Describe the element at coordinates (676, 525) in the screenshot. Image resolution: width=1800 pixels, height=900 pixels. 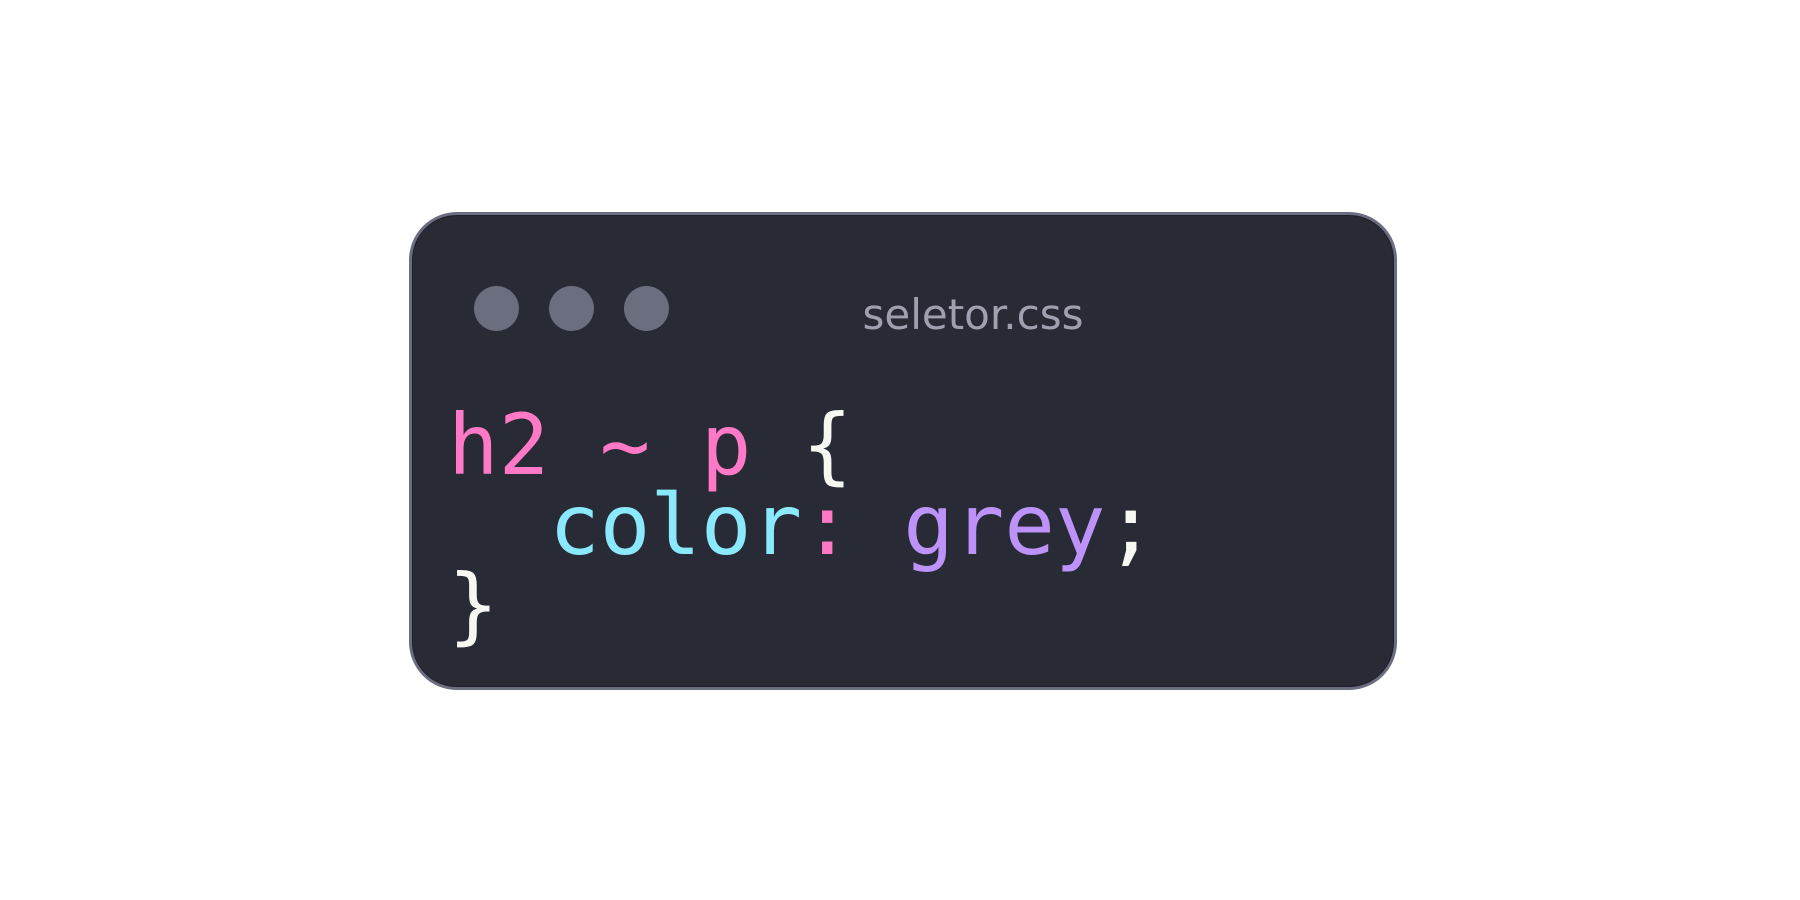
I see `code-token: color` at that location.